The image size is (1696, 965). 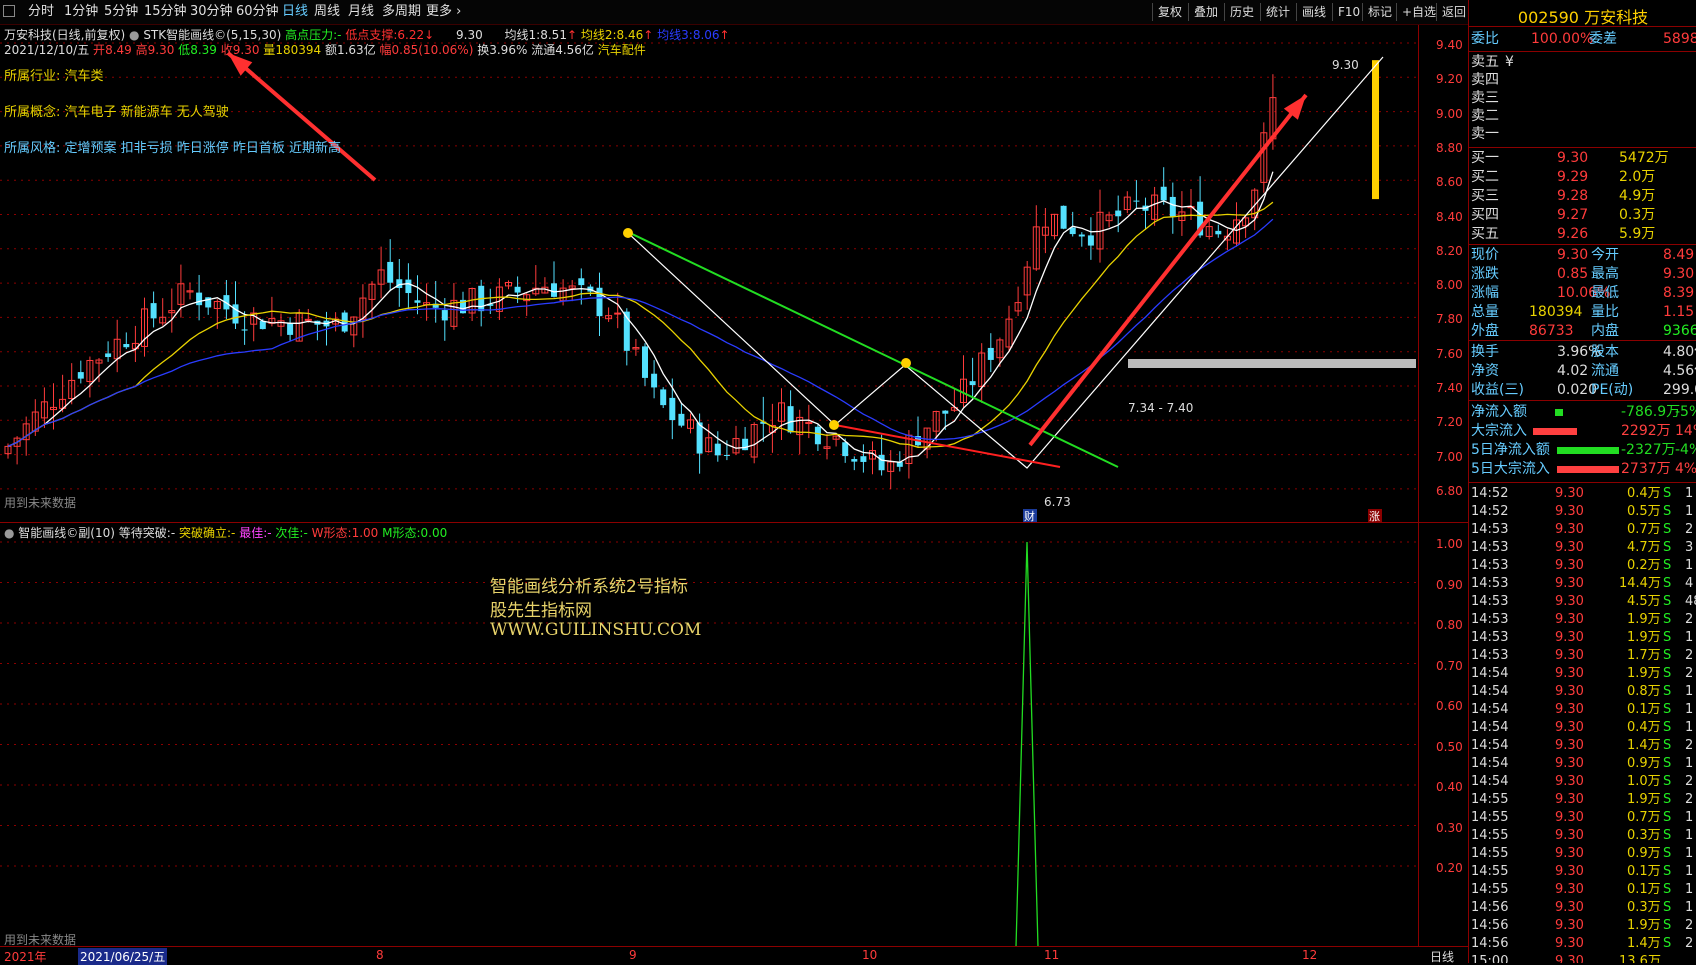 I want to click on tab-more: 更多 ›, so click(x=443, y=12).